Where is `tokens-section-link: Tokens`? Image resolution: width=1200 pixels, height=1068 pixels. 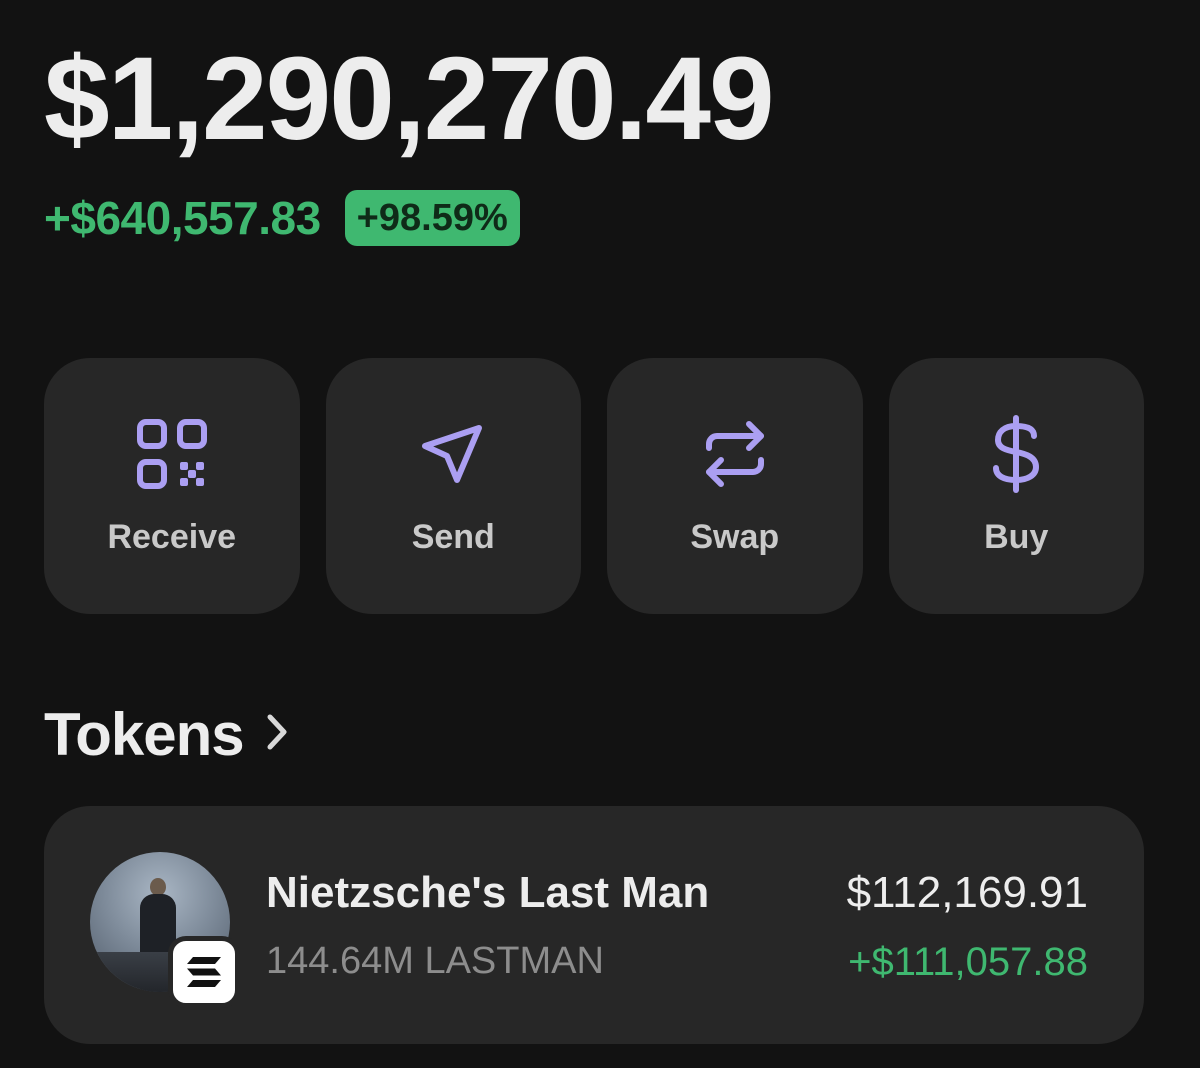 tokens-section-link: Tokens is located at coordinates (166, 734).